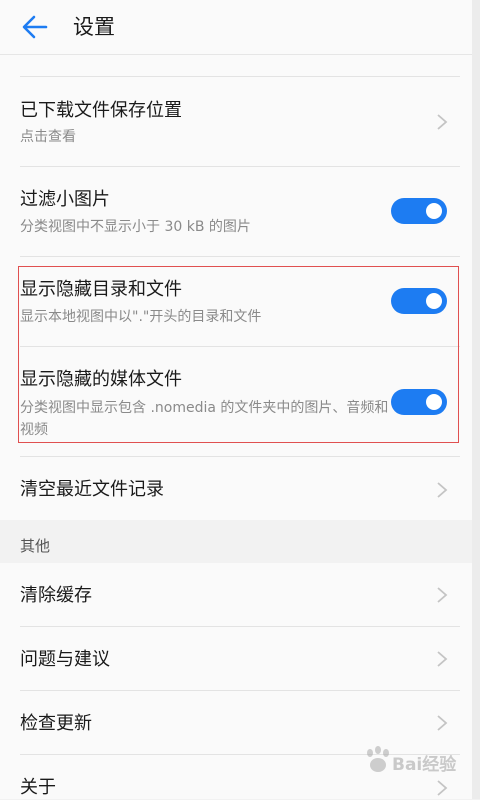  What do you see at coordinates (424, 765) in the screenshot?
I see `watermark-text: Bai经验` at bounding box center [424, 765].